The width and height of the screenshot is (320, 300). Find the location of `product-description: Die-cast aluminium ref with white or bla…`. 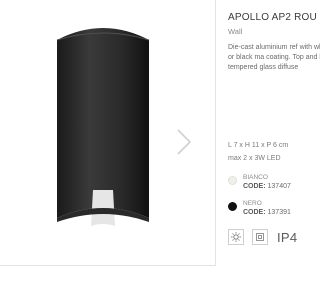

product-description: Die-cast aluminium ref with white or bla… is located at coordinates (274, 58).